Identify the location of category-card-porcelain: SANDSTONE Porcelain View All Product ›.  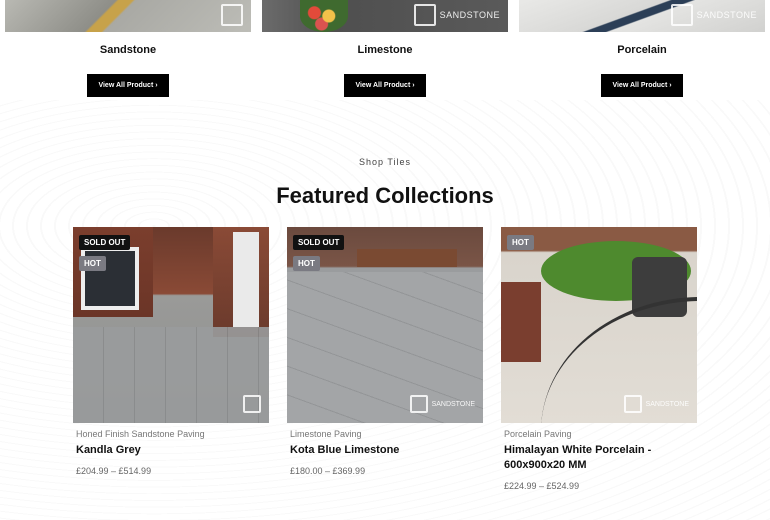
(642, 50).